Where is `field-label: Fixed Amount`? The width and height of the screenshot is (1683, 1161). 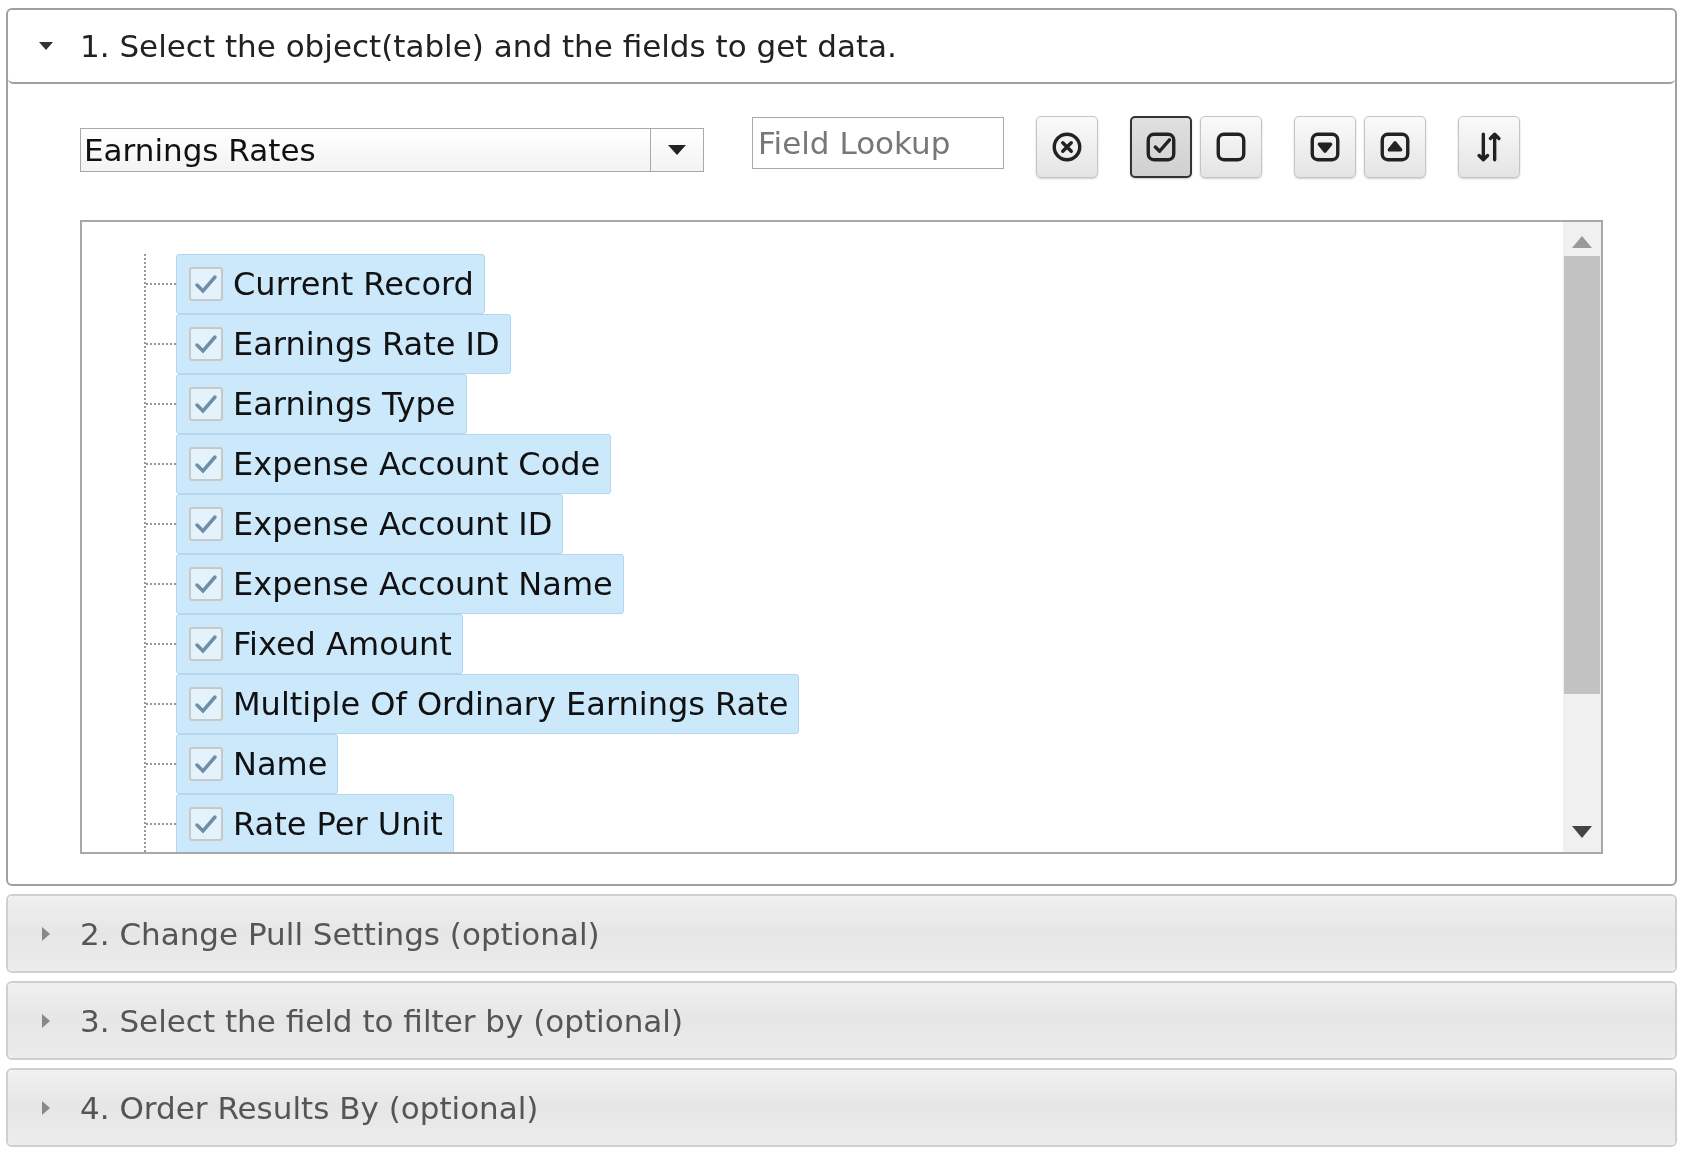 field-label: Fixed Amount is located at coordinates (342, 644).